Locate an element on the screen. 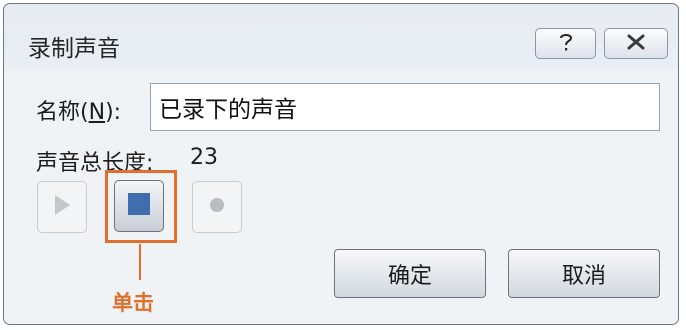 The height and width of the screenshot is (330, 686). name-label: 名称(N): is located at coordinates (79, 112).